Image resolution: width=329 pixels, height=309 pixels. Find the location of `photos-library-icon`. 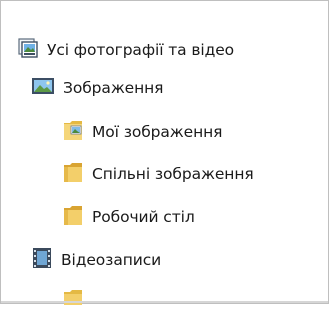

photos-library-icon is located at coordinates (28, 50).